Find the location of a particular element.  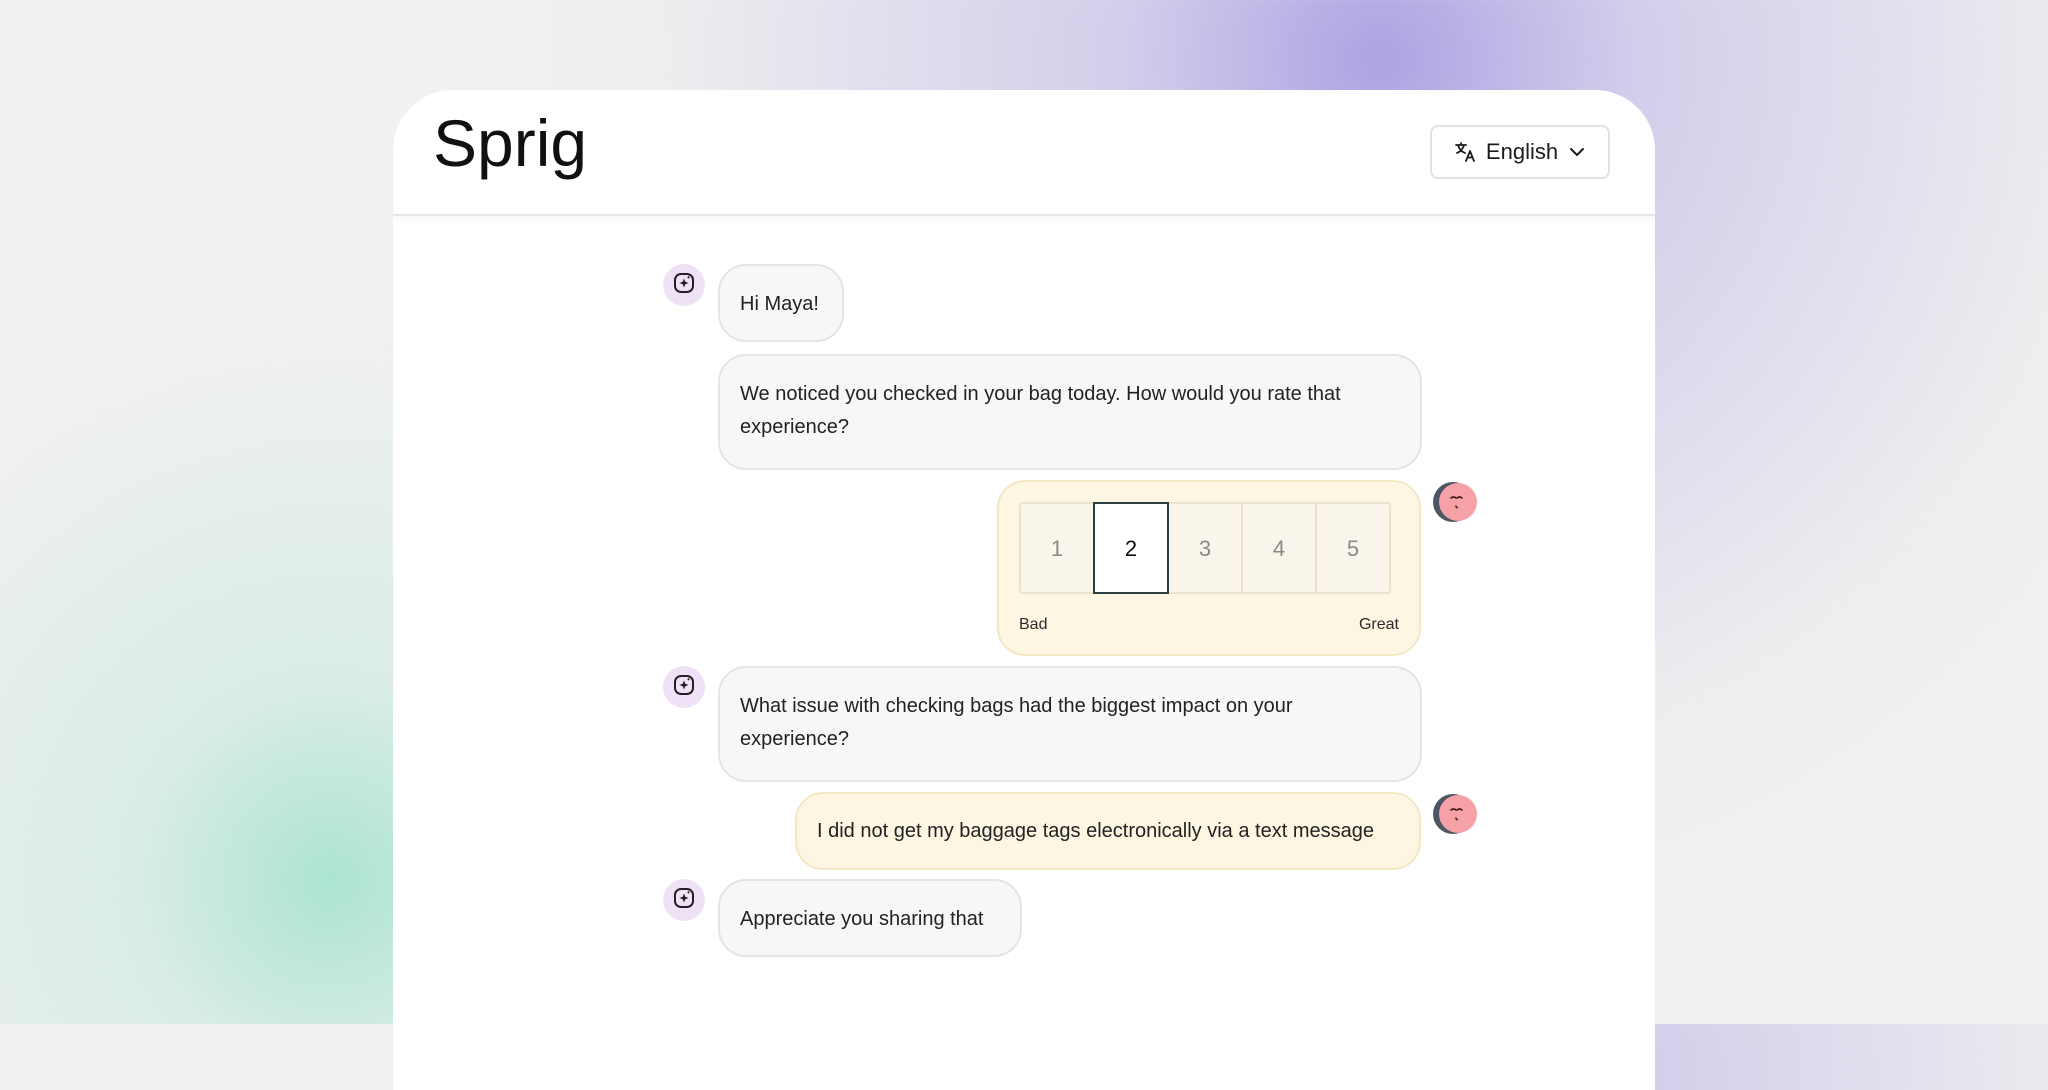

language-label: English is located at coordinates (1522, 151).